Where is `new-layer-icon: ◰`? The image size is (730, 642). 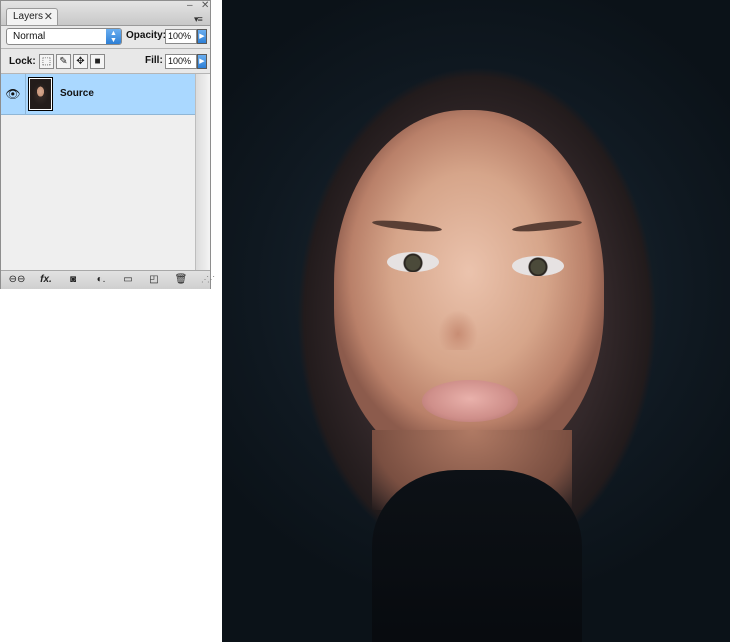
new-layer-icon: ◰ is located at coordinates (154, 280).